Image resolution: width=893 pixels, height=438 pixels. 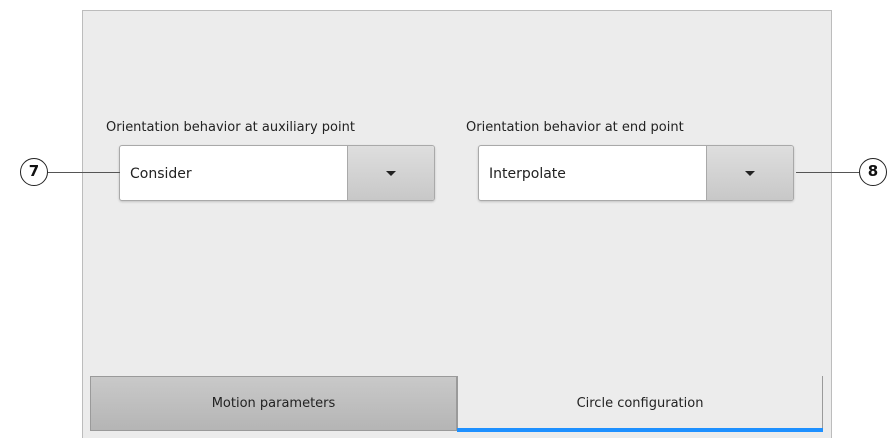 I want to click on tab-motion-parameters-label: Motion parameters, so click(x=273, y=403).